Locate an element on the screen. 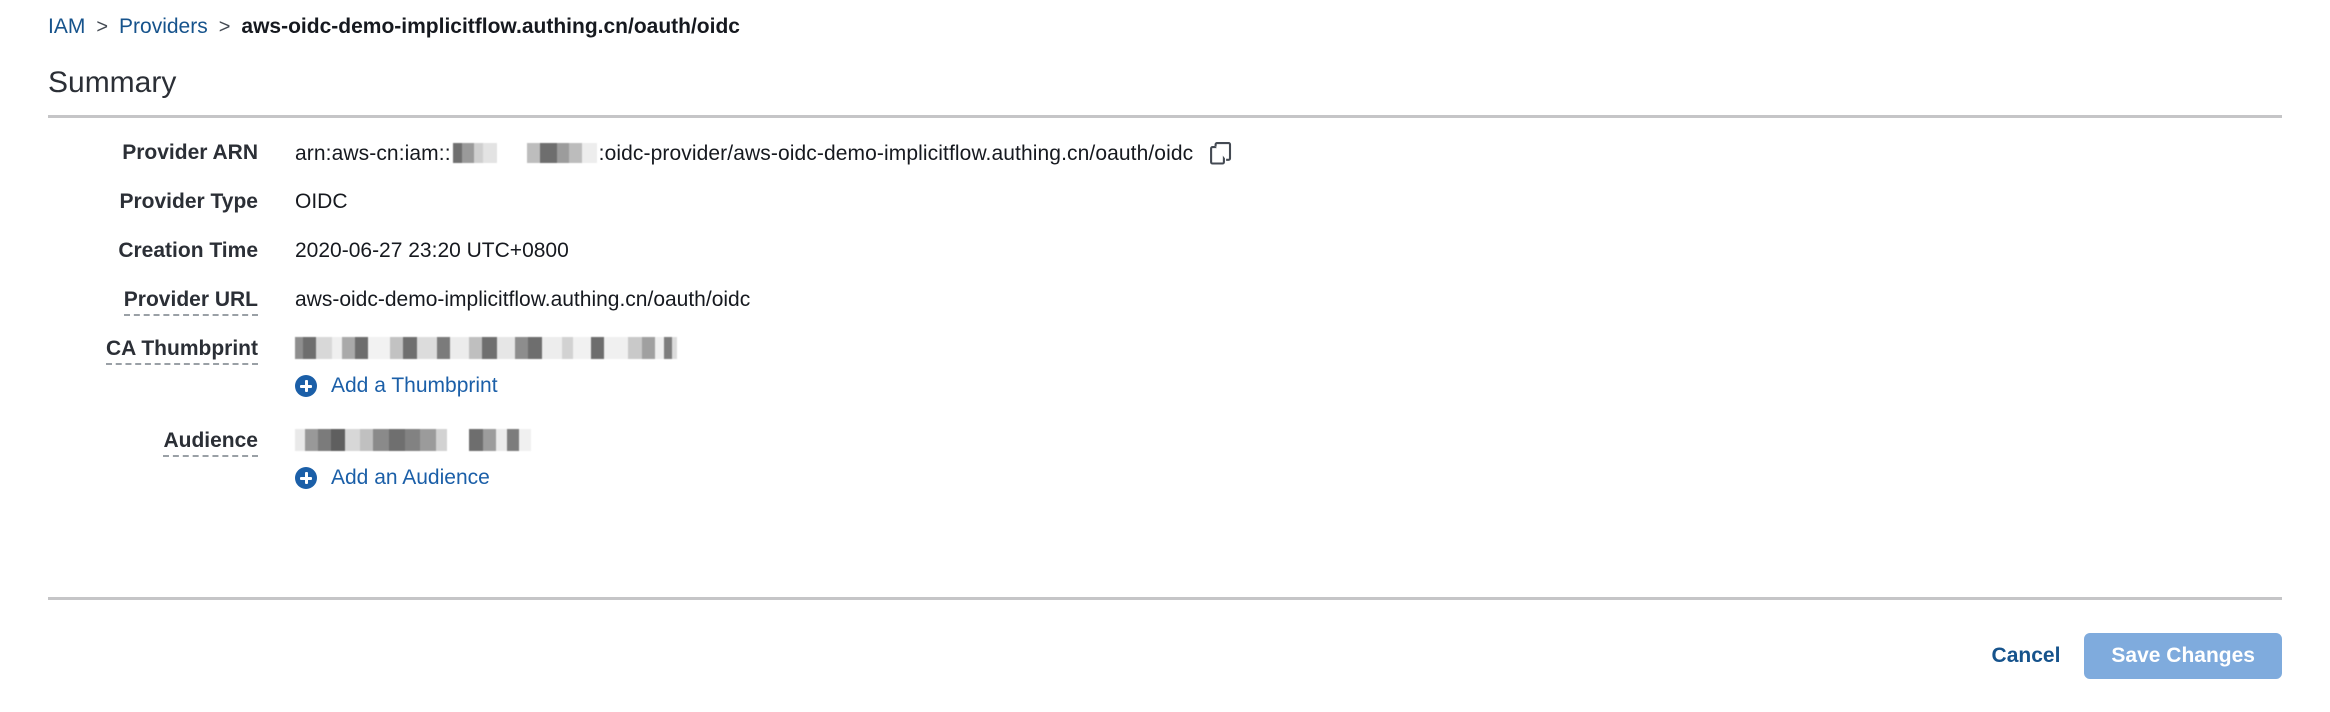  add-thumbprint-link: Add a Thumbprint is located at coordinates (414, 386).